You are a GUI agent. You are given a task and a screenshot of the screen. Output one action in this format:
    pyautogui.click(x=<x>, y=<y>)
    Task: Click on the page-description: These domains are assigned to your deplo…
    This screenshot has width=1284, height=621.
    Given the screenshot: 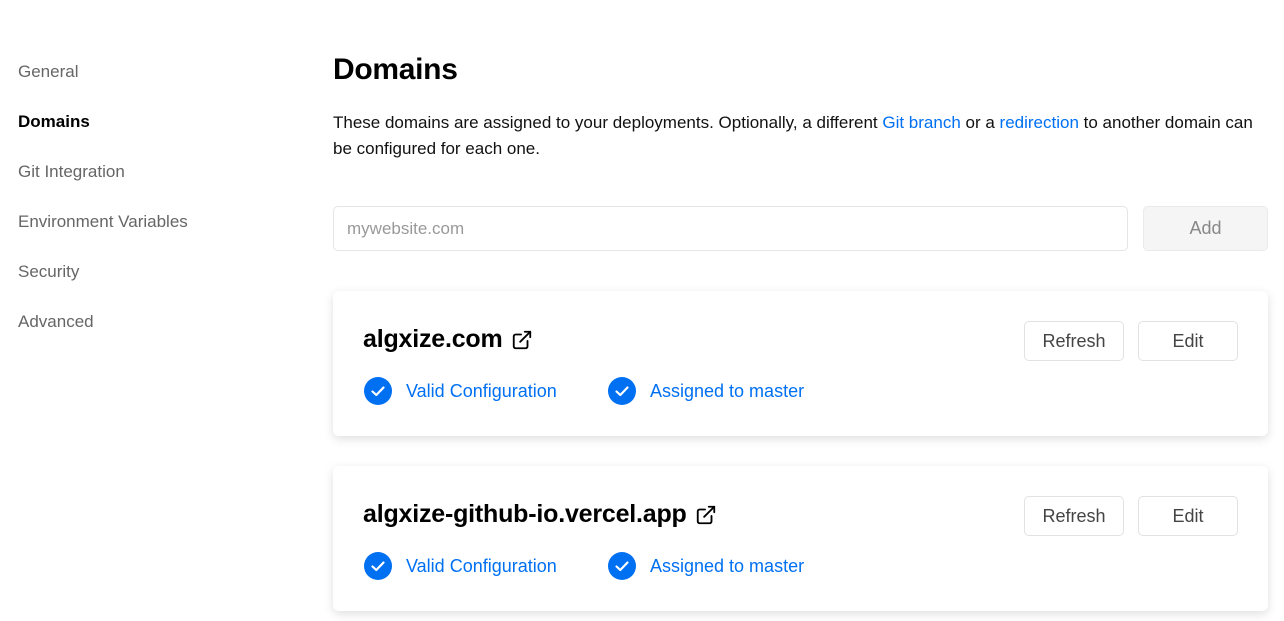 What is the action you would take?
    pyautogui.click(x=800, y=136)
    